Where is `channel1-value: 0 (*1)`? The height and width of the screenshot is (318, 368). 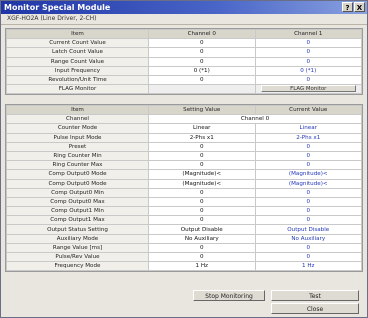
channel1-value: 0 (*1) is located at coordinates (308, 70).